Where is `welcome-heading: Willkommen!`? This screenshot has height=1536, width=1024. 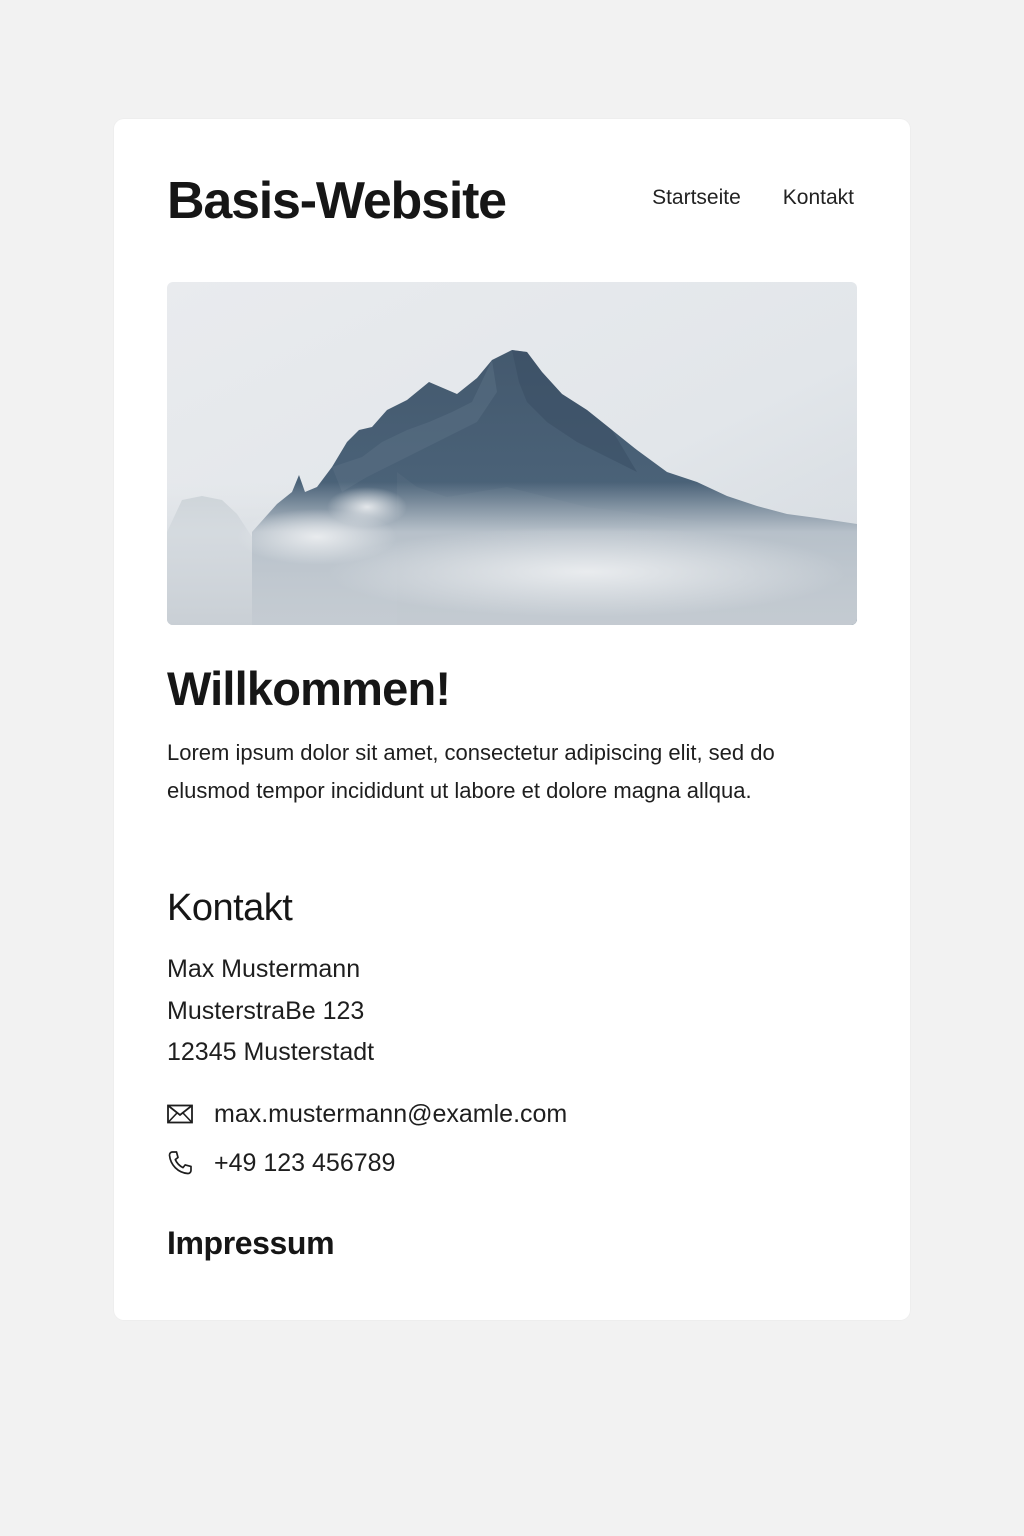 welcome-heading: Willkommen! is located at coordinates (309, 688).